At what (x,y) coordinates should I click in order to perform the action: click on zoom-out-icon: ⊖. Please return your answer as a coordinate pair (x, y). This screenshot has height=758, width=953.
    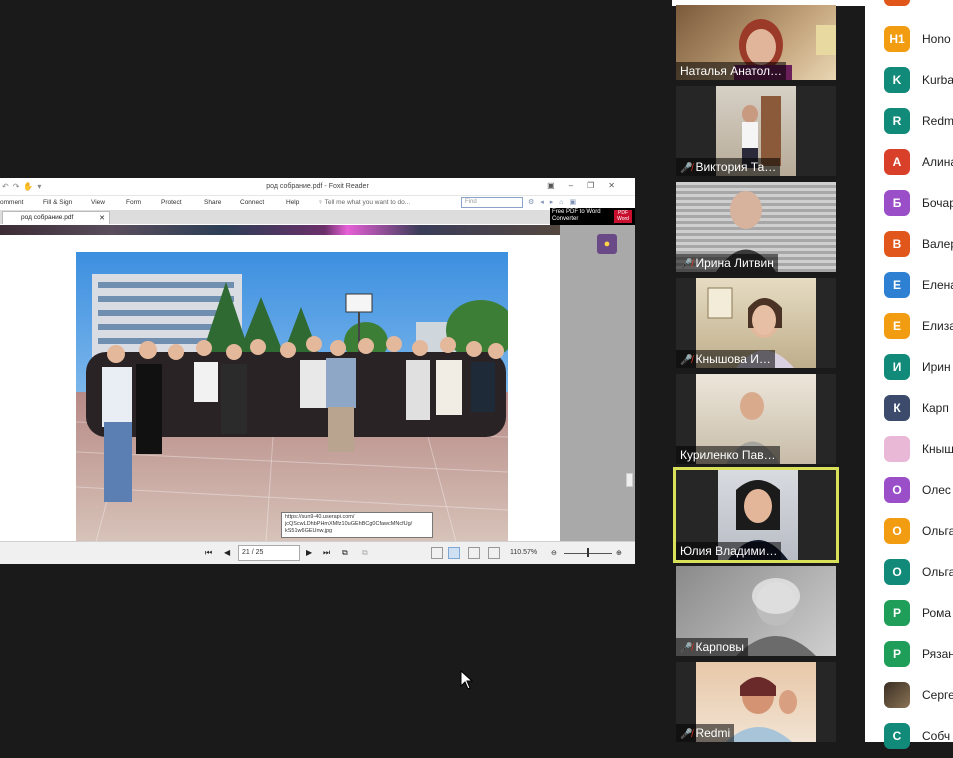
    Looking at the image, I should click on (554, 553).